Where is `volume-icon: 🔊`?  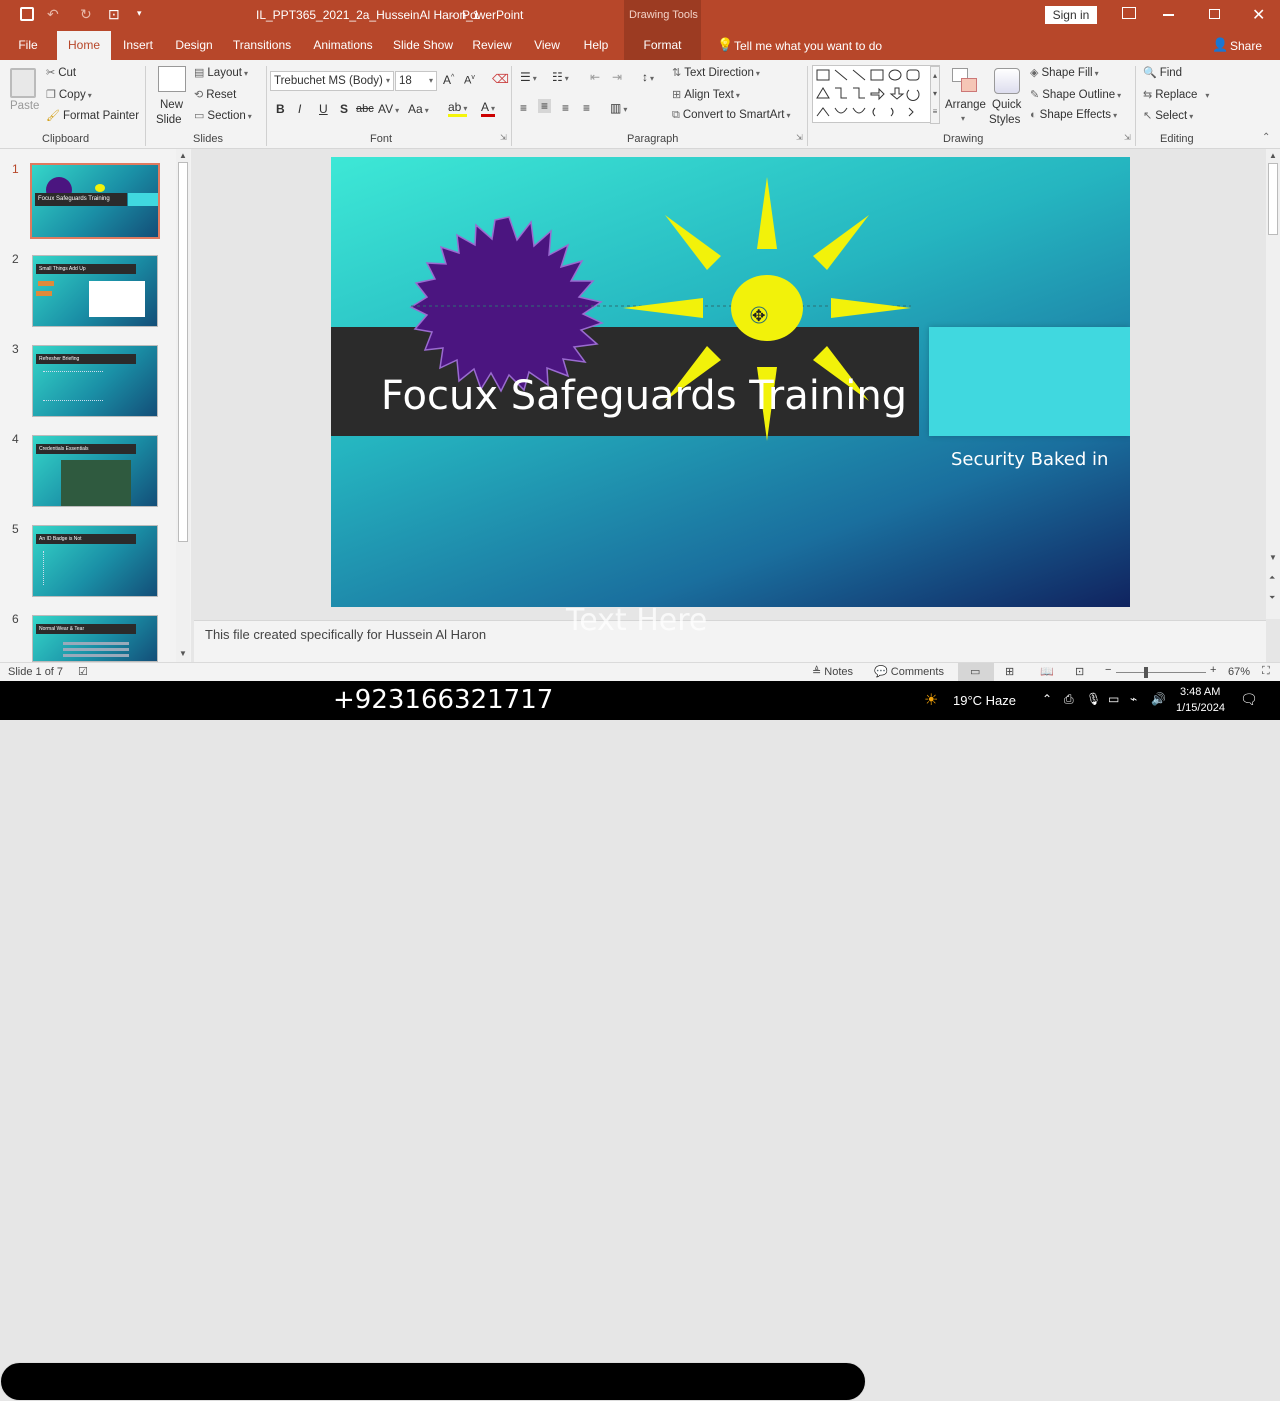 volume-icon: 🔊 is located at coordinates (1158, 699).